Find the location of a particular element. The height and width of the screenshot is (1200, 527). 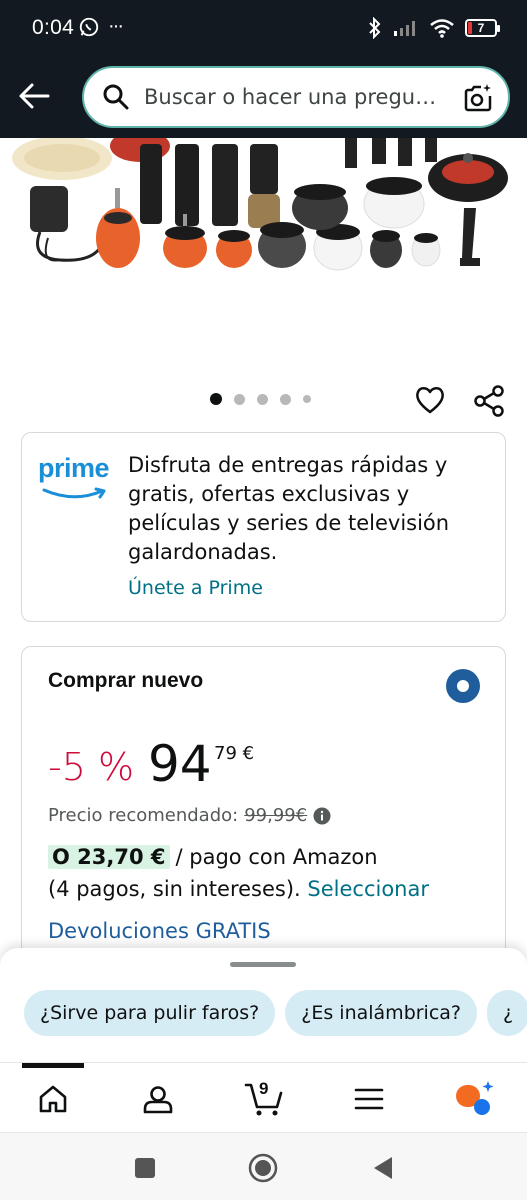

bluetooth-icon is located at coordinates (375, 28).